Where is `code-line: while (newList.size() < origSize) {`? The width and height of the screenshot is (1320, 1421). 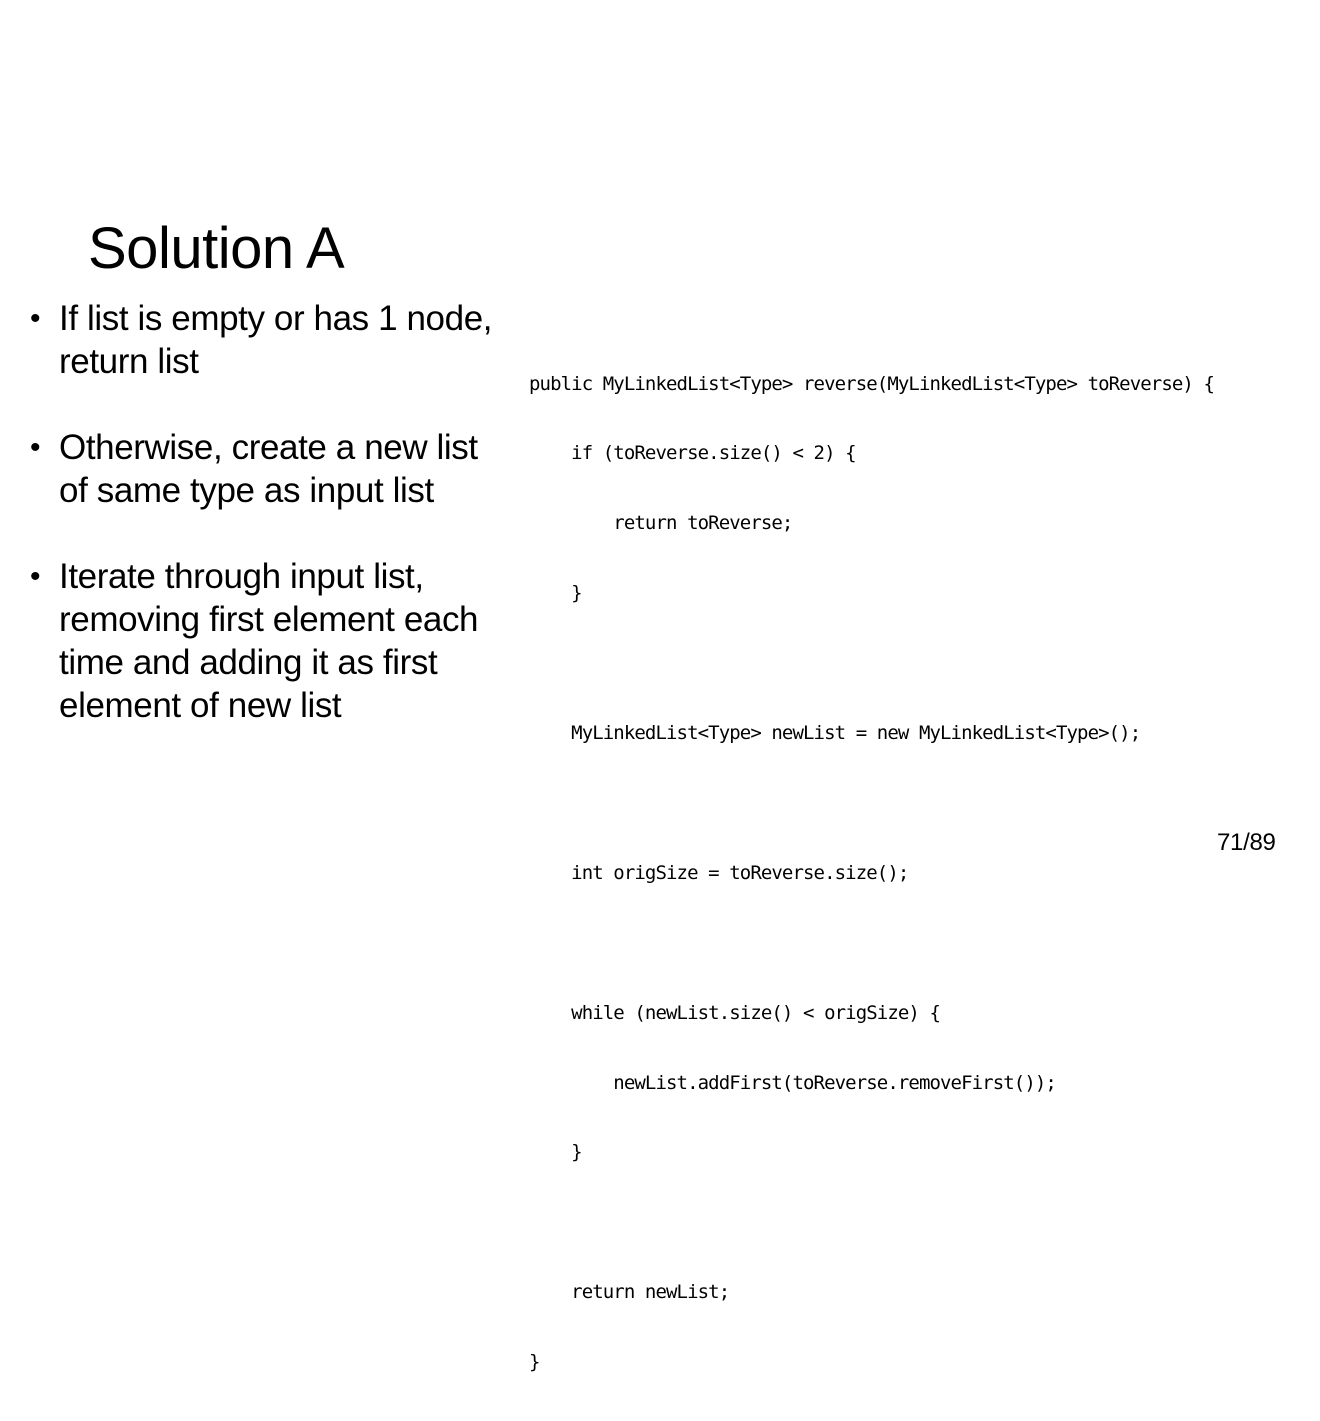
code-line: while (newList.size() < origSize) { is located at coordinates (735, 1012).